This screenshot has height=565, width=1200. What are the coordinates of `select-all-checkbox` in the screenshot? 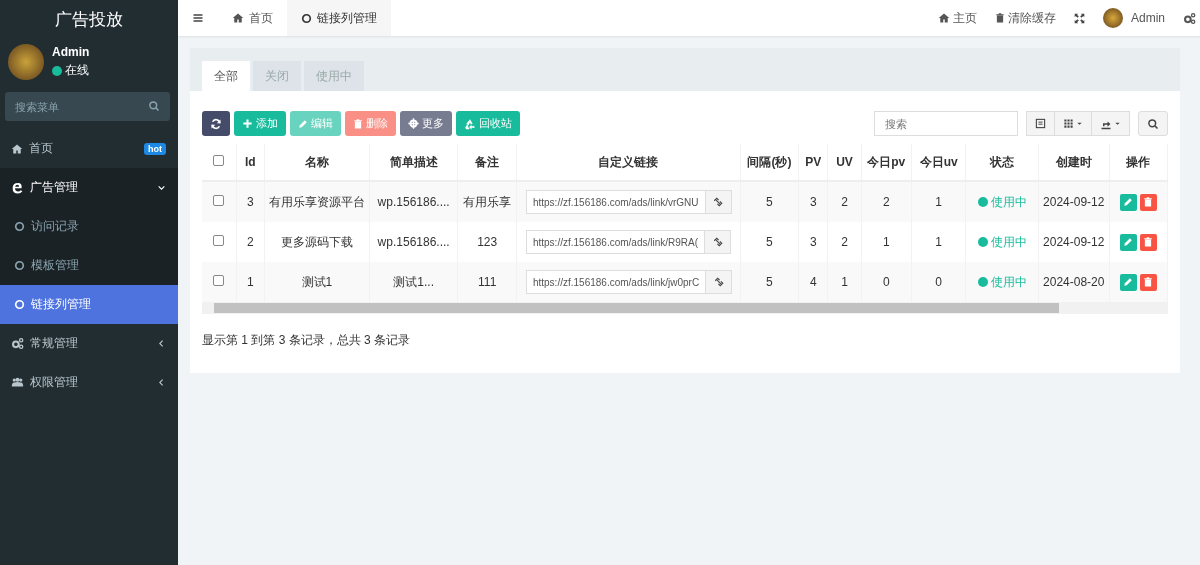 It's located at (219, 160).